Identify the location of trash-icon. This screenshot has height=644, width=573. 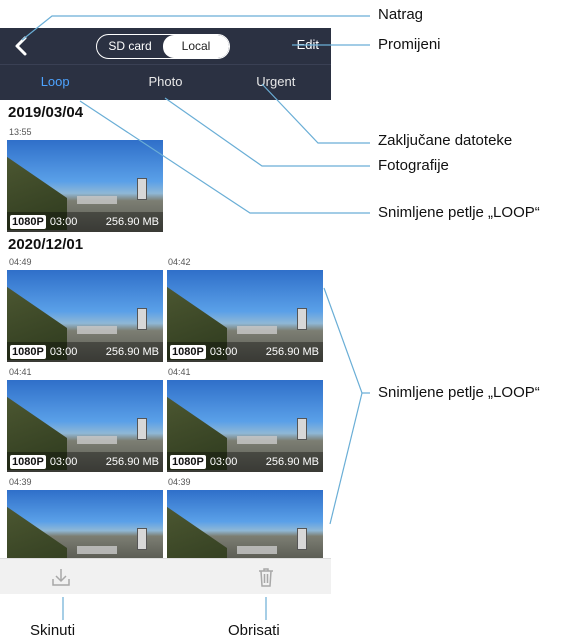
(266, 577).